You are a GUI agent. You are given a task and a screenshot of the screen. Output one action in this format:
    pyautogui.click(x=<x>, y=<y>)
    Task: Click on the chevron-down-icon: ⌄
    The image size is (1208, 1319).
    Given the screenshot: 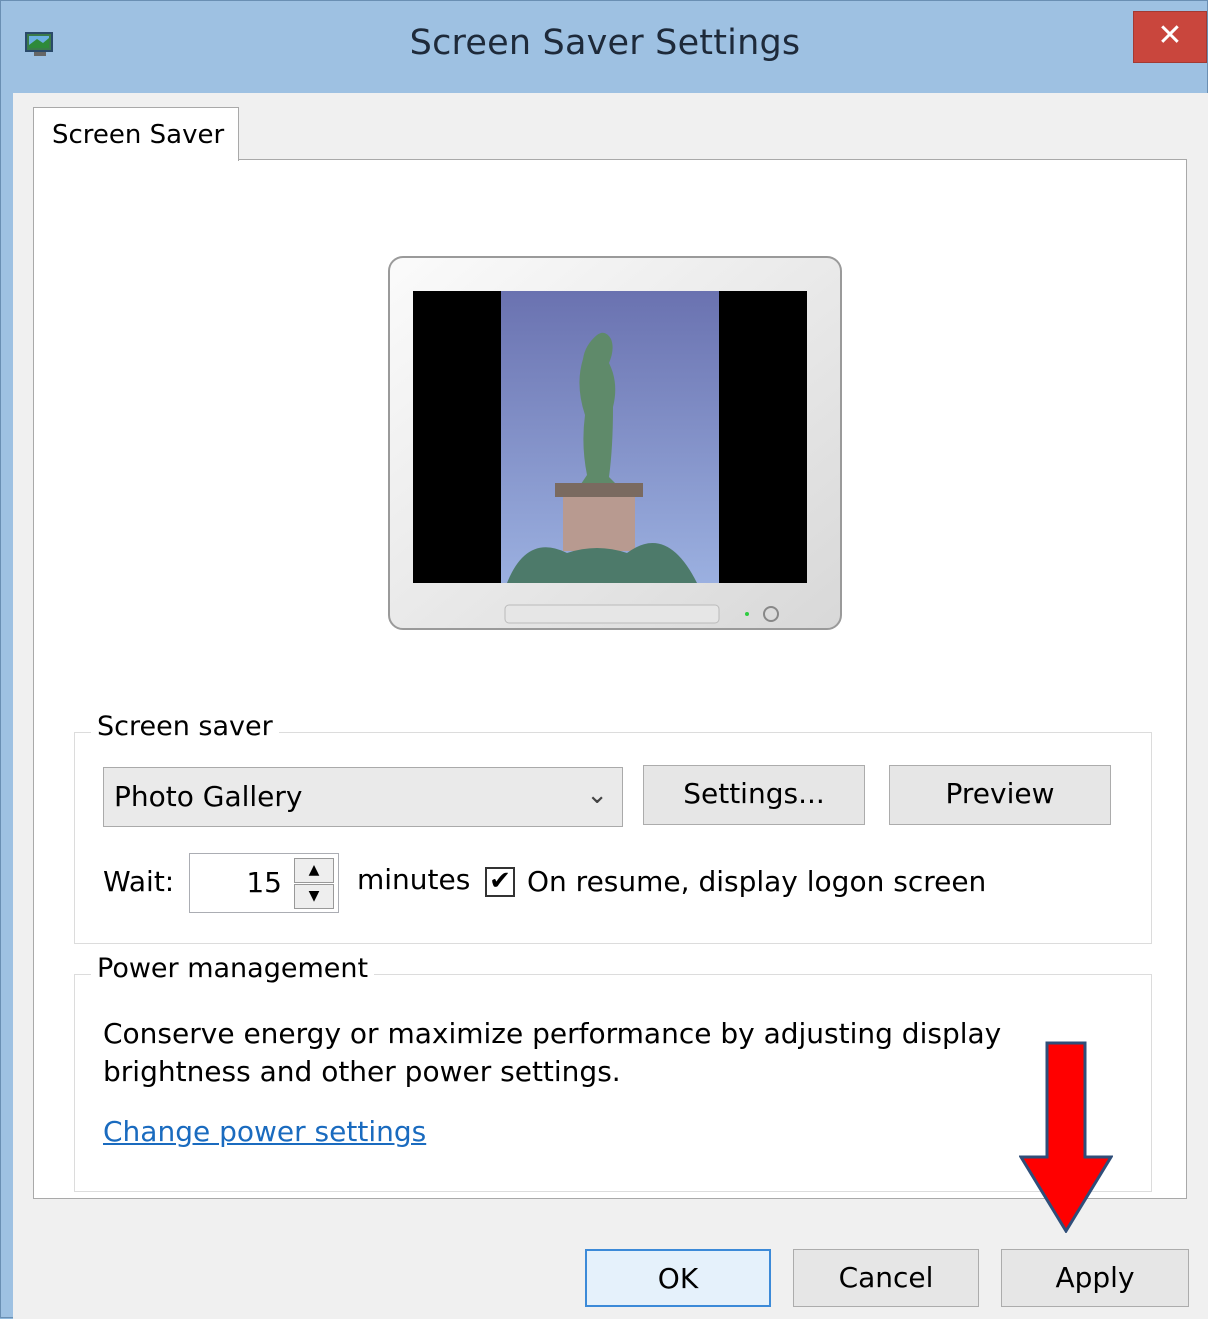 What is the action you would take?
    pyautogui.click(x=597, y=795)
    